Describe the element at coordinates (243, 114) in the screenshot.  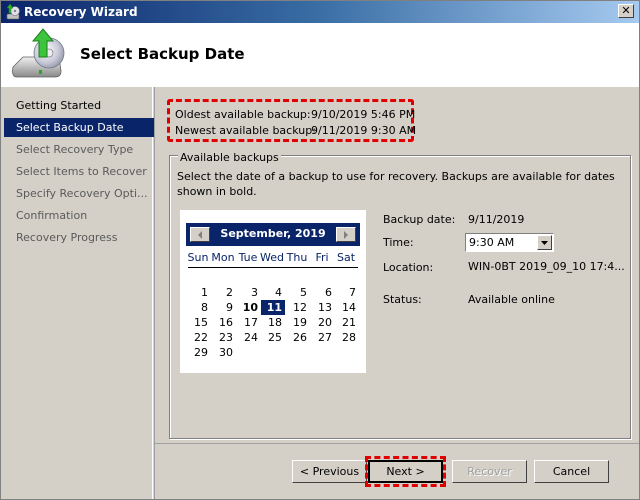
I see `oldest-backup-label: Oldest available backup:` at that location.